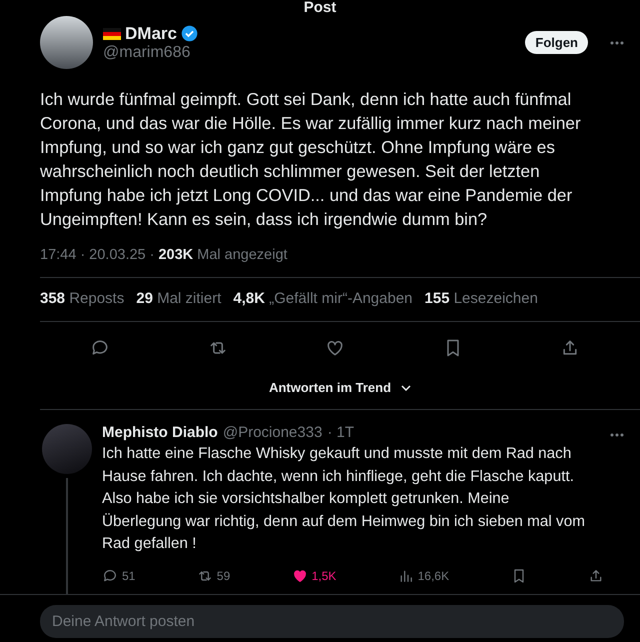 The height and width of the screenshot is (642, 640). What do you see at coordinates (332, 621) in the screenshot?
I see `reply-input-field: Deine Antwort posten` at bounding box center [332, 621].